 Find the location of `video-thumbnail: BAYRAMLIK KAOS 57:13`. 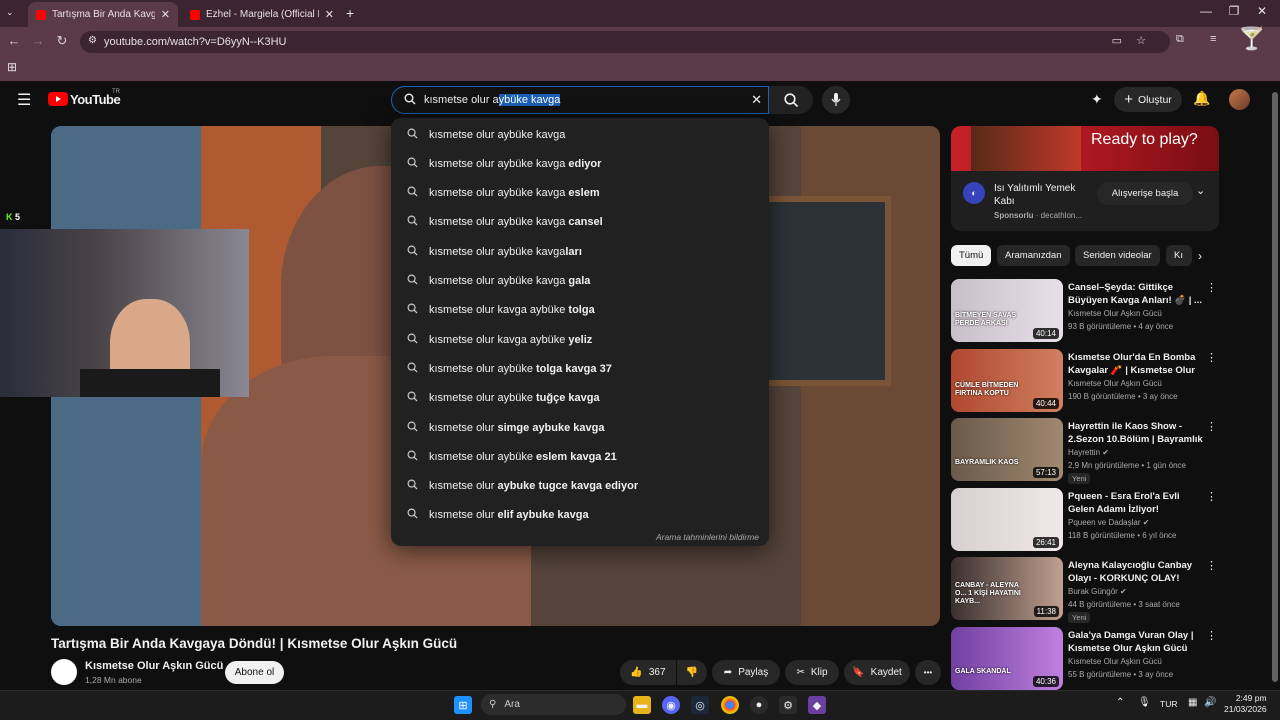

video-thumbnail: BAYRAMLIK KAOS 57:13 is located at coordinates (1007, 449).